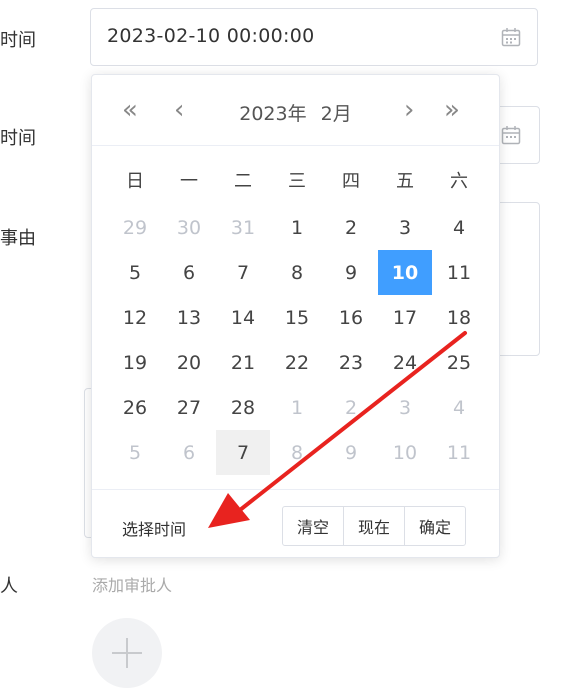 Image resolution: width=585 pixels, height=688 pixels. I want to click on footer-button-group: 清空 现在 确定, so click(374, 526).